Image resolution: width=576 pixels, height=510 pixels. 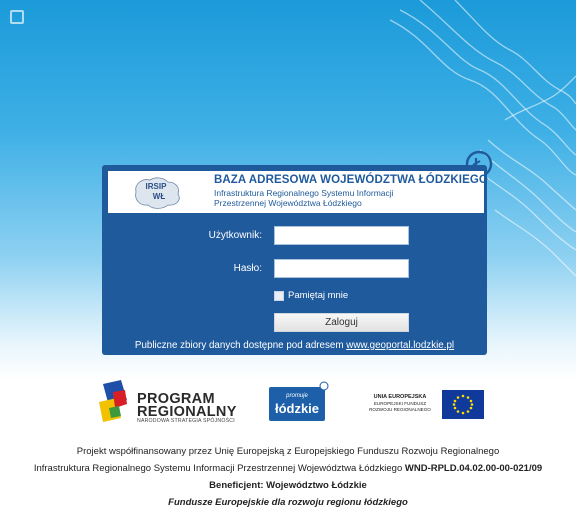 I want to click on footer-line2-code: WND-RPLD.04.02.00-00-021/09, so click(x=473, y=468).